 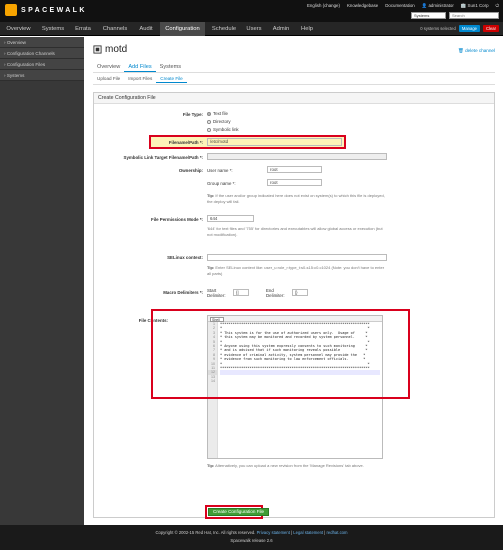 I want to click on tab-add-files: Add Files, so click(x=140, y=67).